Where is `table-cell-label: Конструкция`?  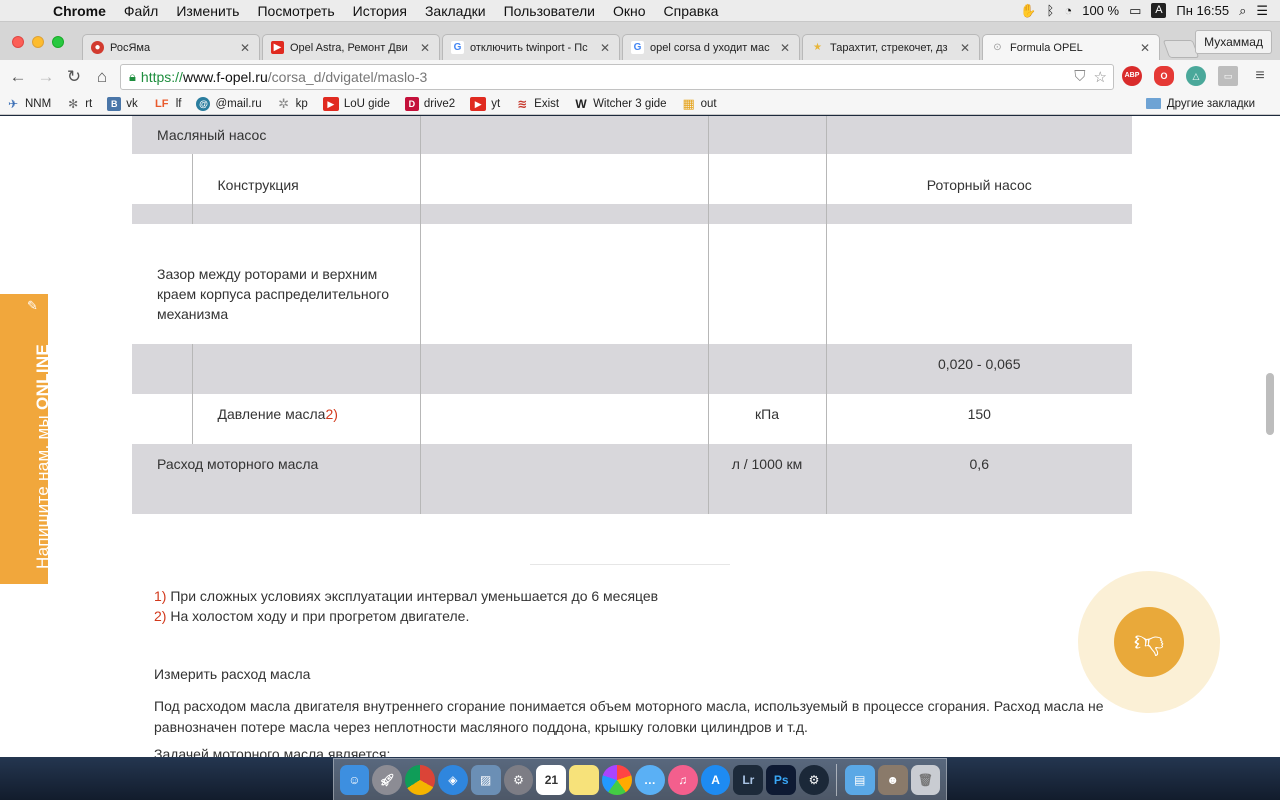 table-cell-label: Конструкция is located at coordinates (258, 185).